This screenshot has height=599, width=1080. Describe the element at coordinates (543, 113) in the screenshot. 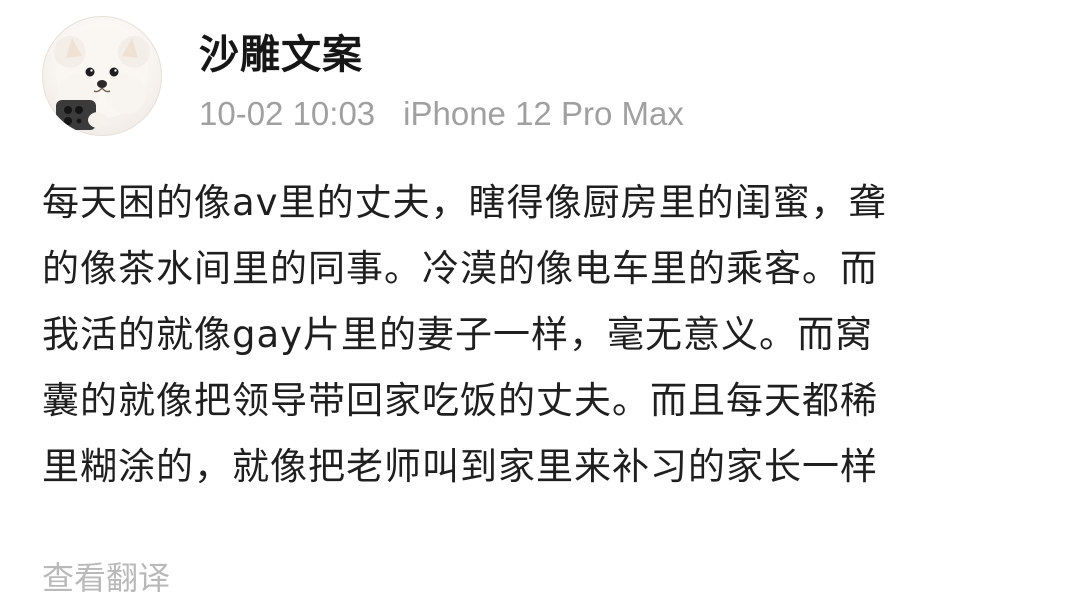

I see `post-device: iPhone 12 Pro Max` at that location.